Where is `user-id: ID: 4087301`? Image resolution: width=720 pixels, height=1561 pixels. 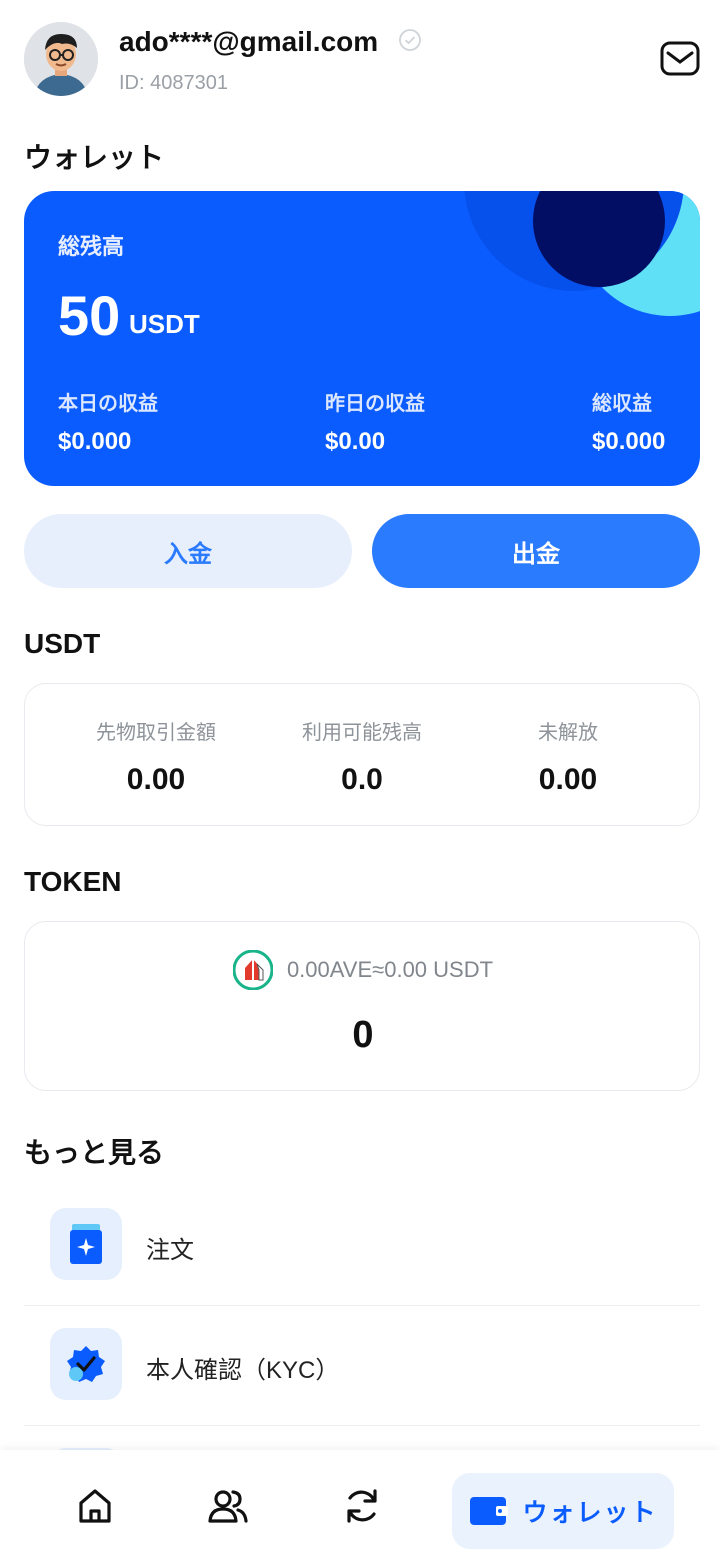 user-id: ID: 4087301 is located at coordinates (173, 83).